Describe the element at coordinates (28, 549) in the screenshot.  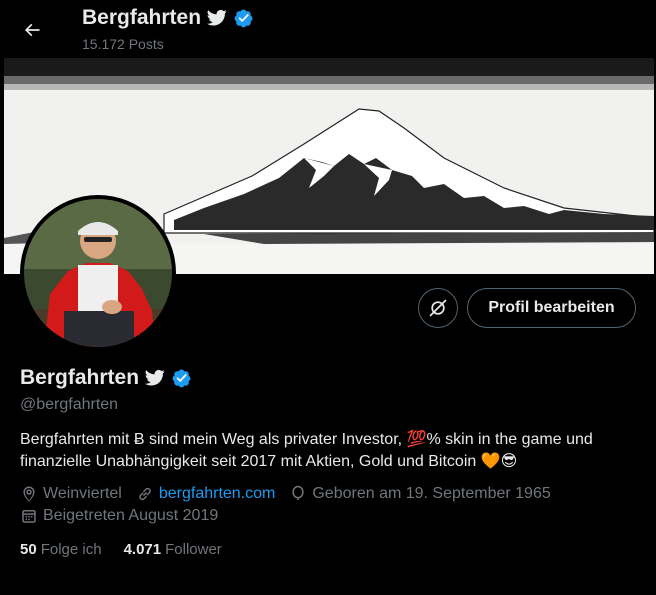
I see `following-count: 50` at that location.